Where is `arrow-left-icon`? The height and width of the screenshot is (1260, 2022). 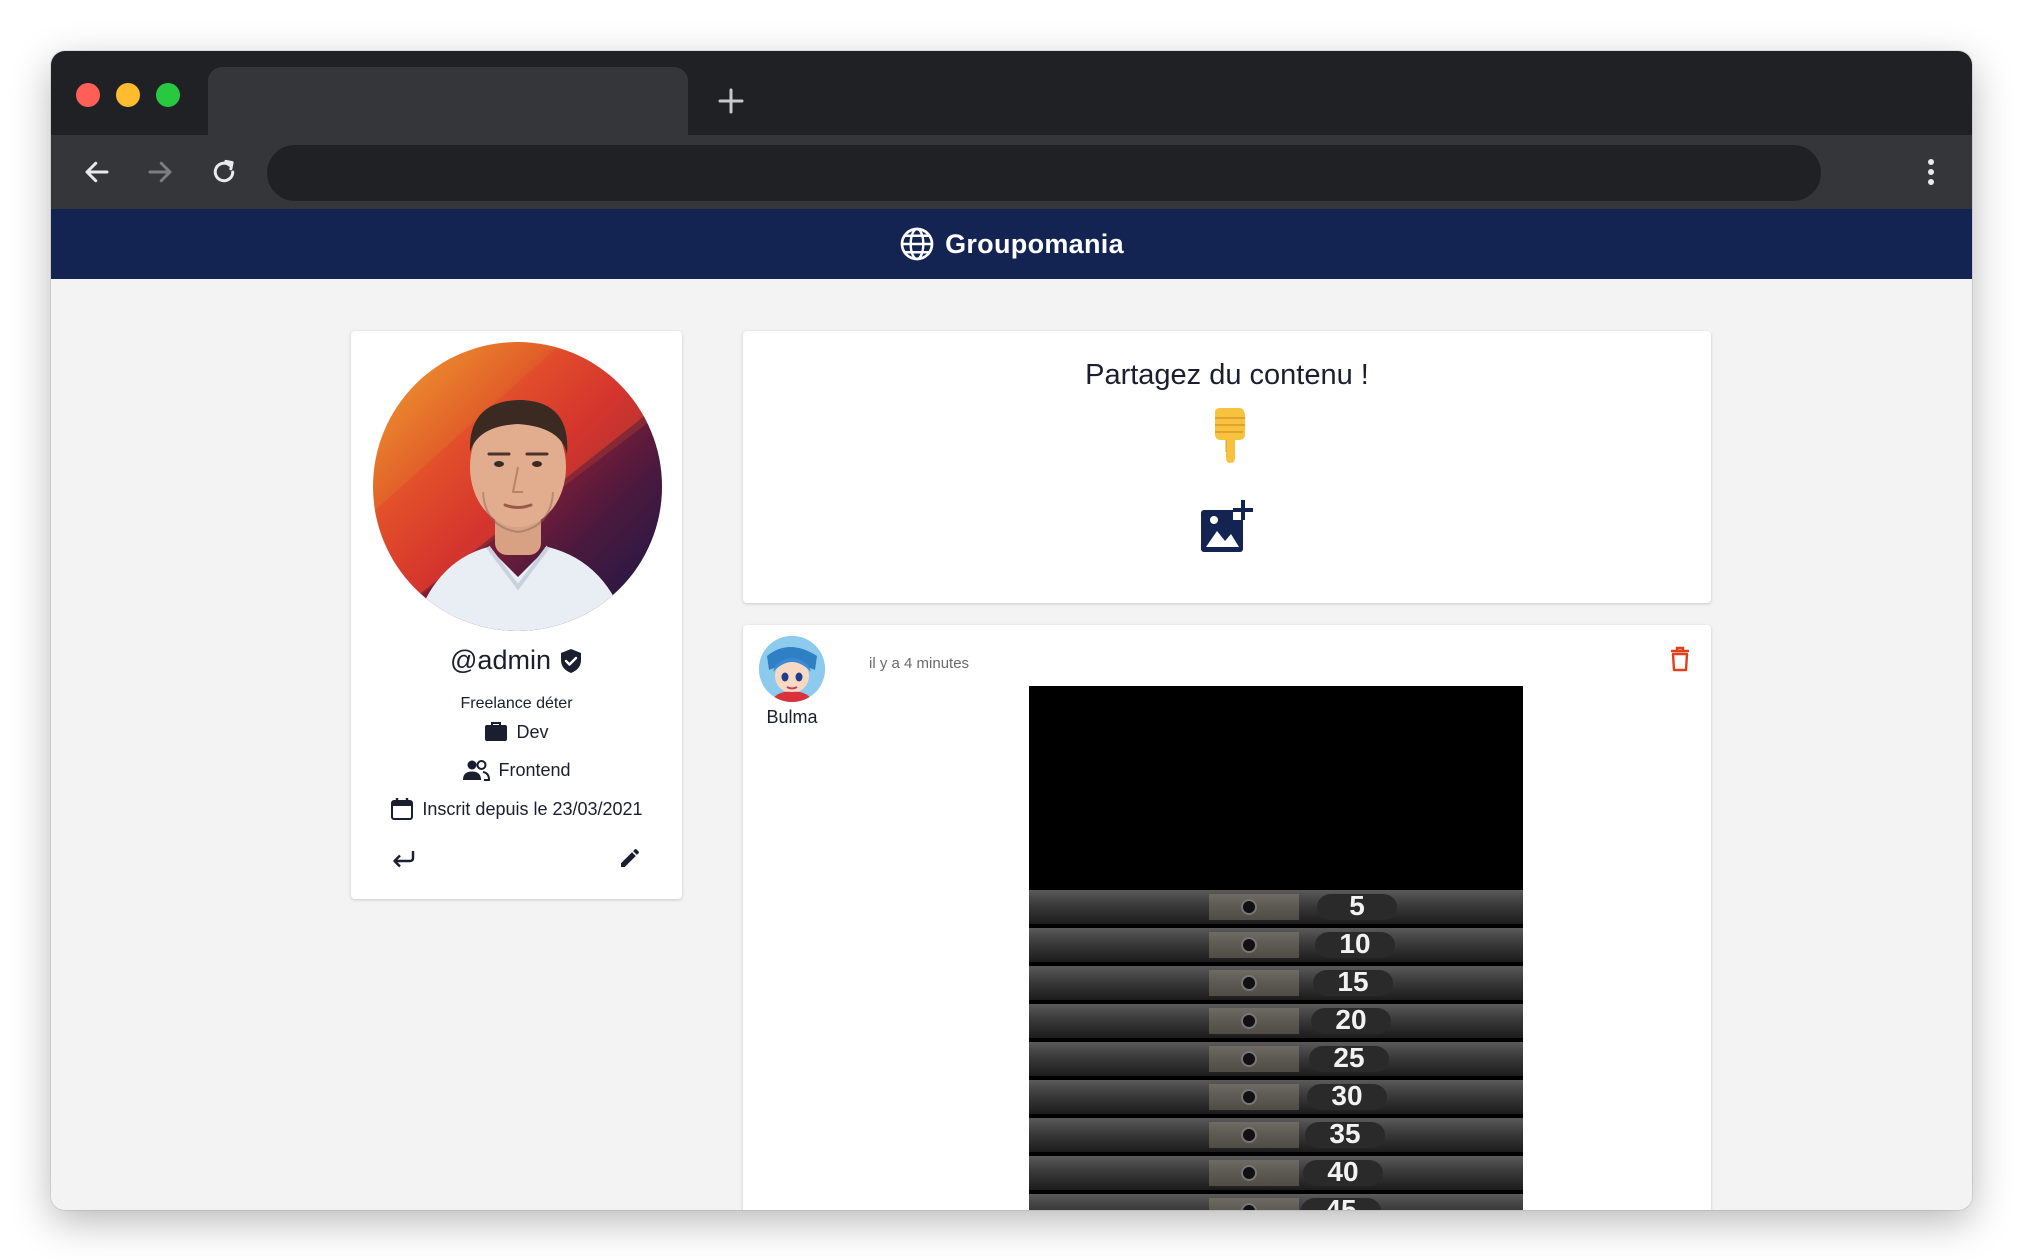 arrow-left-icon is located at coordinates (97, 172).